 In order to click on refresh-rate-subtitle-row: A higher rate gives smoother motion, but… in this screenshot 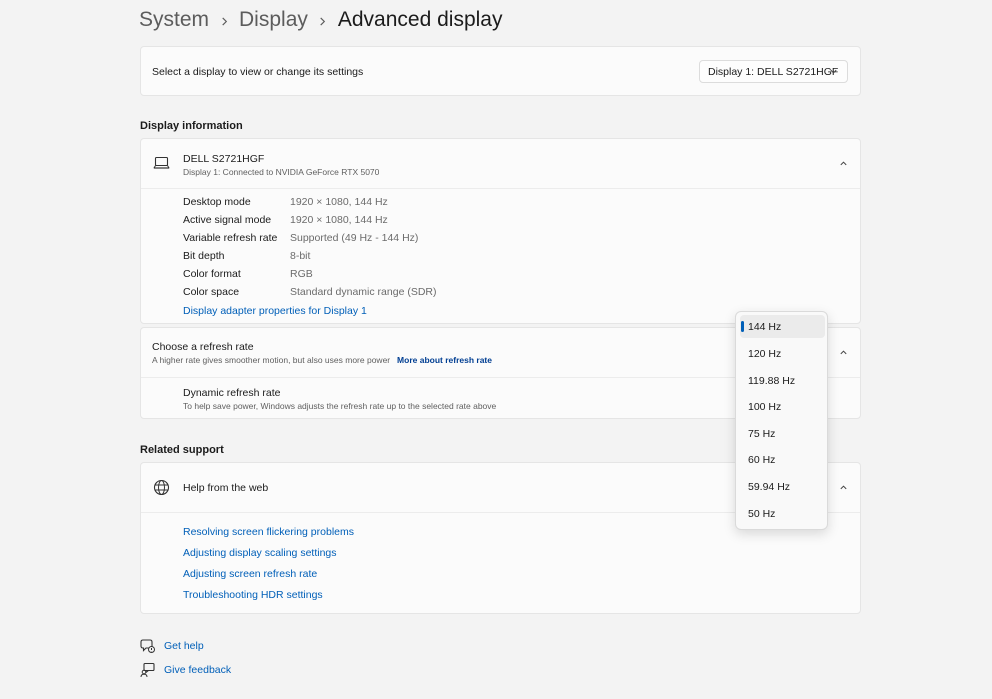, I will do `click(322, 360)`.